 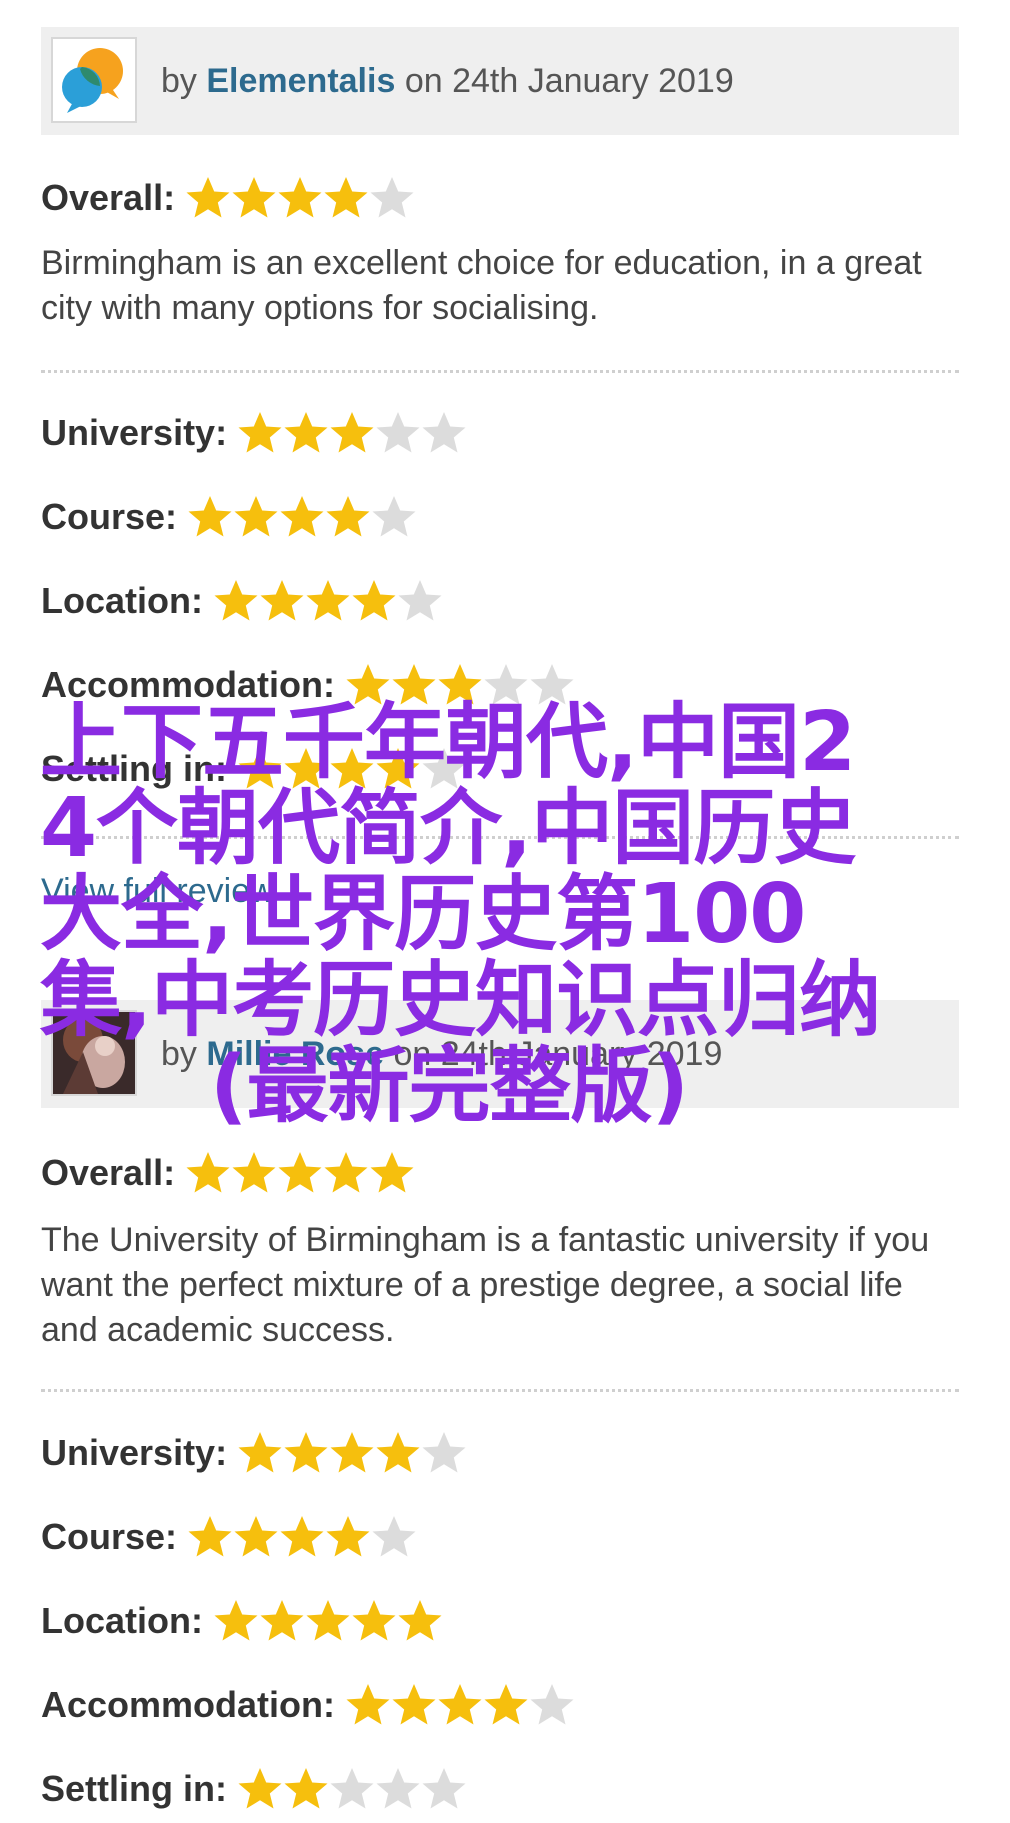 I want to click on review-byline: by Elementalis on 24th January 2019, so click(x=447, y=81).